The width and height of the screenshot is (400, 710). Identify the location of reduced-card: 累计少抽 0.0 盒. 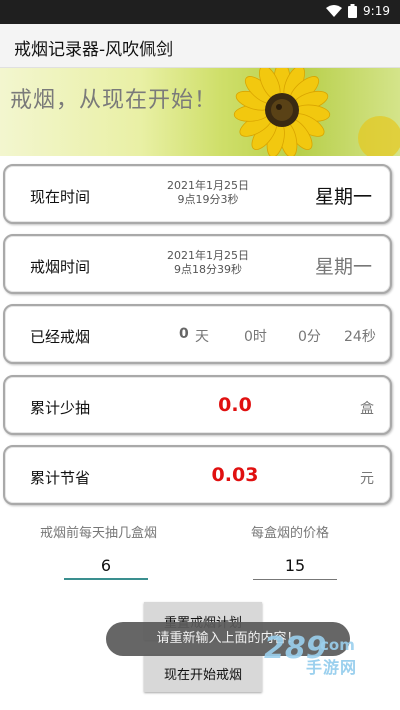
(197, 405).